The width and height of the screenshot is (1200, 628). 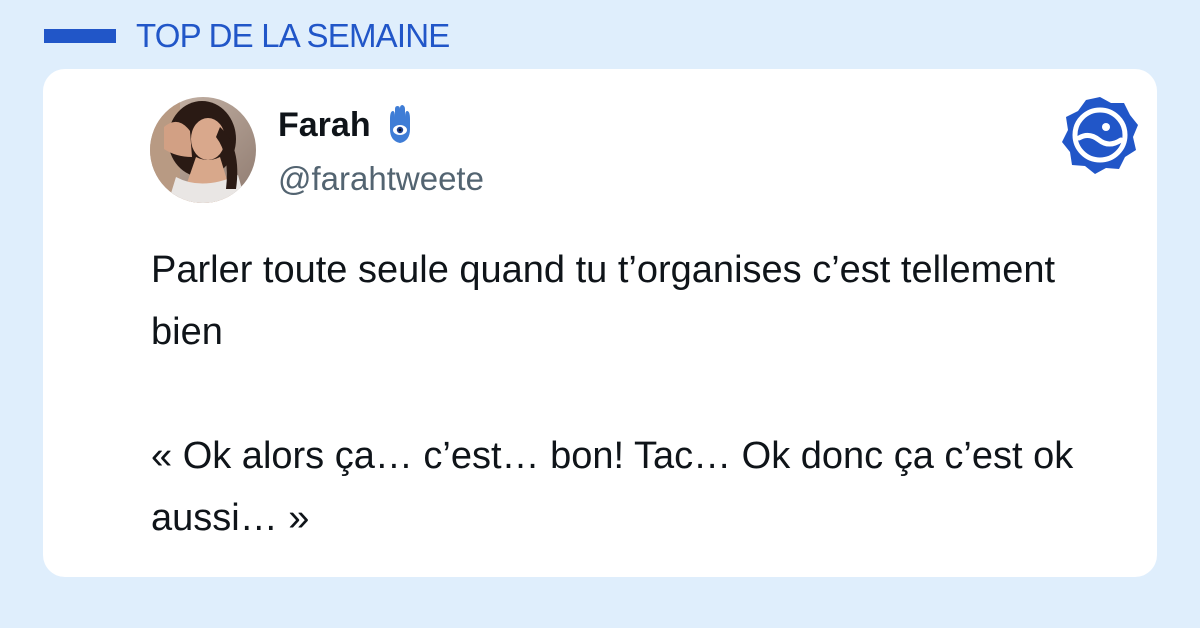 What do you see at coordinates (1100, 135) in the screenshot?
I see `brand-logo-icon` at bounding box center [1100, 135].